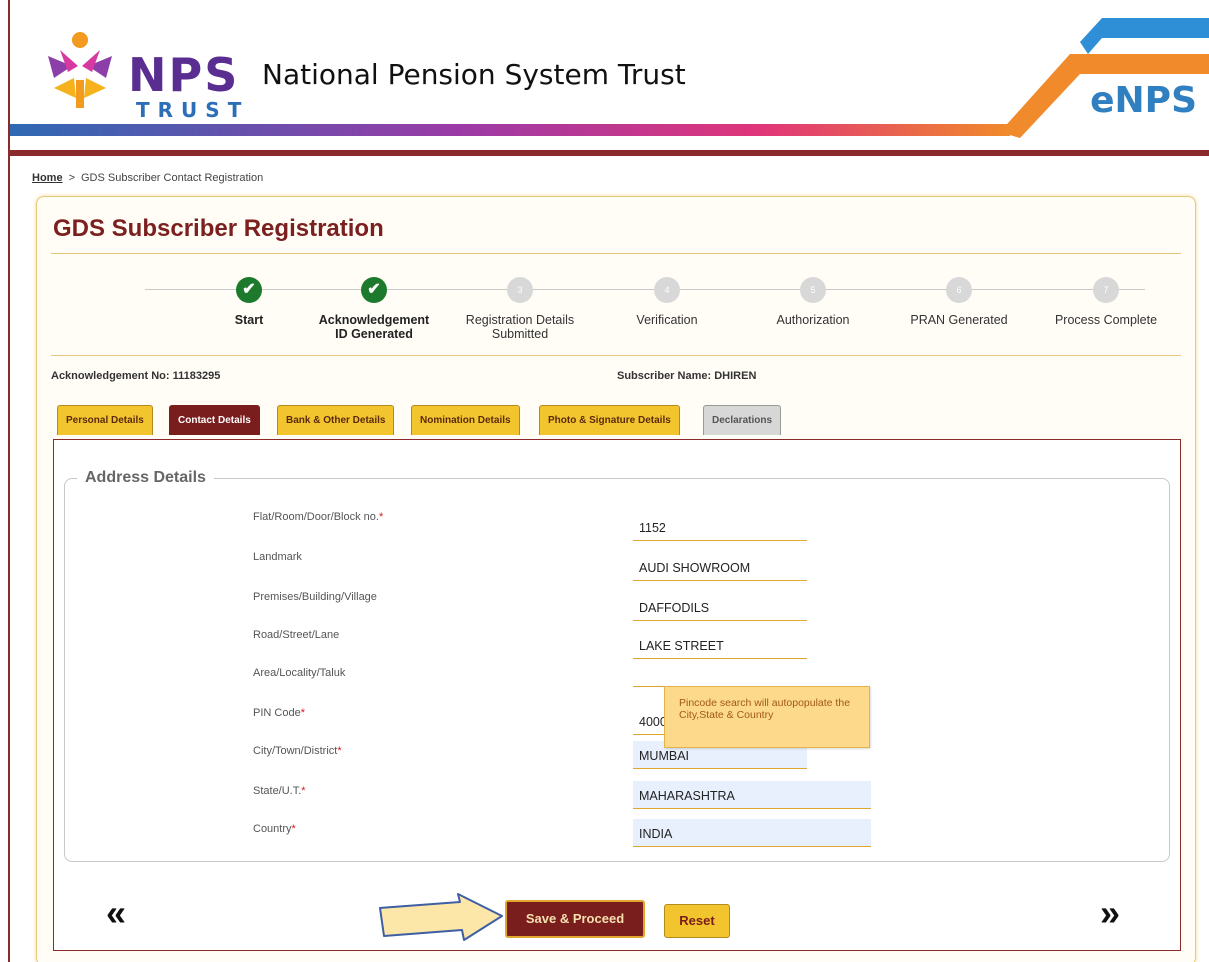 The height and width of the screenshot is (962, 1209). I want to click on nps-logo: NPS TRUST, so click(140, 74).